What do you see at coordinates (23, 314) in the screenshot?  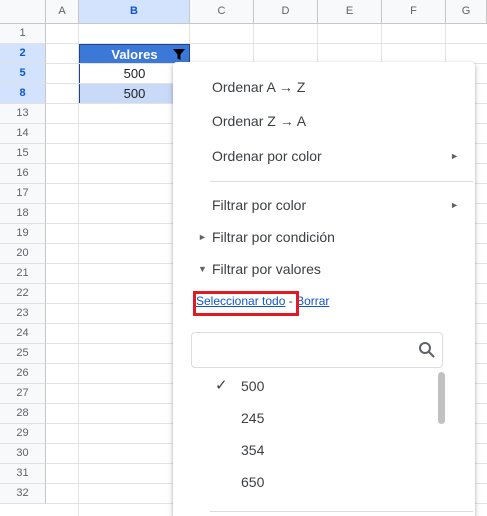 I see `row-header: 23` at bounding box center [23, 314].